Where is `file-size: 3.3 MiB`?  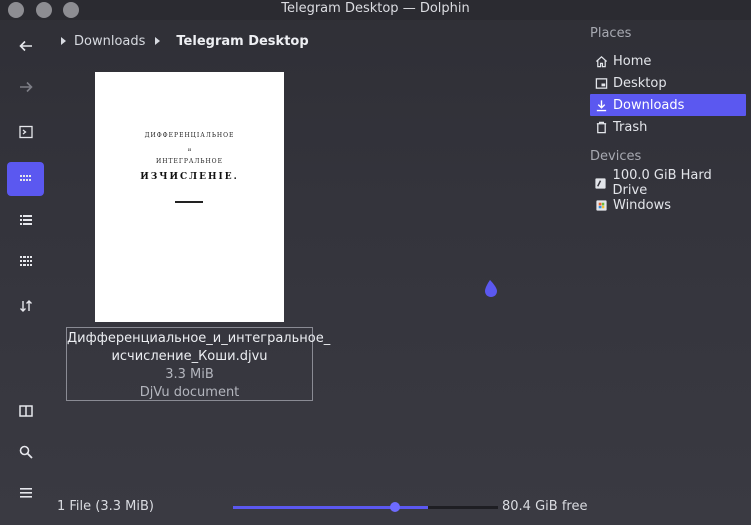
file-size: 3.3 MiB is located at coordinates (189, 374).